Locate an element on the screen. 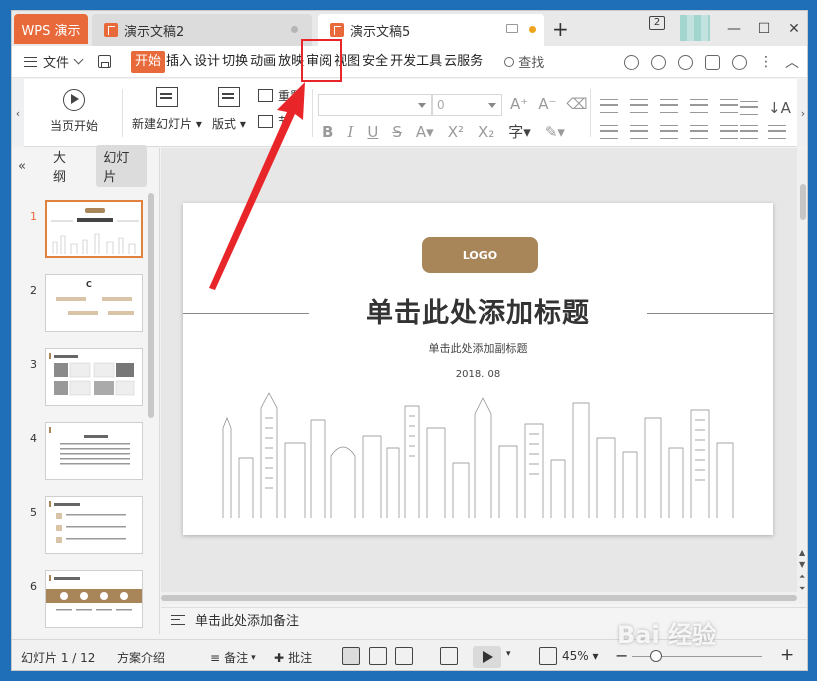 Image resolution: width=817 pixels, height=681 pixels. font-name-select is located at coordinates (375, 105).